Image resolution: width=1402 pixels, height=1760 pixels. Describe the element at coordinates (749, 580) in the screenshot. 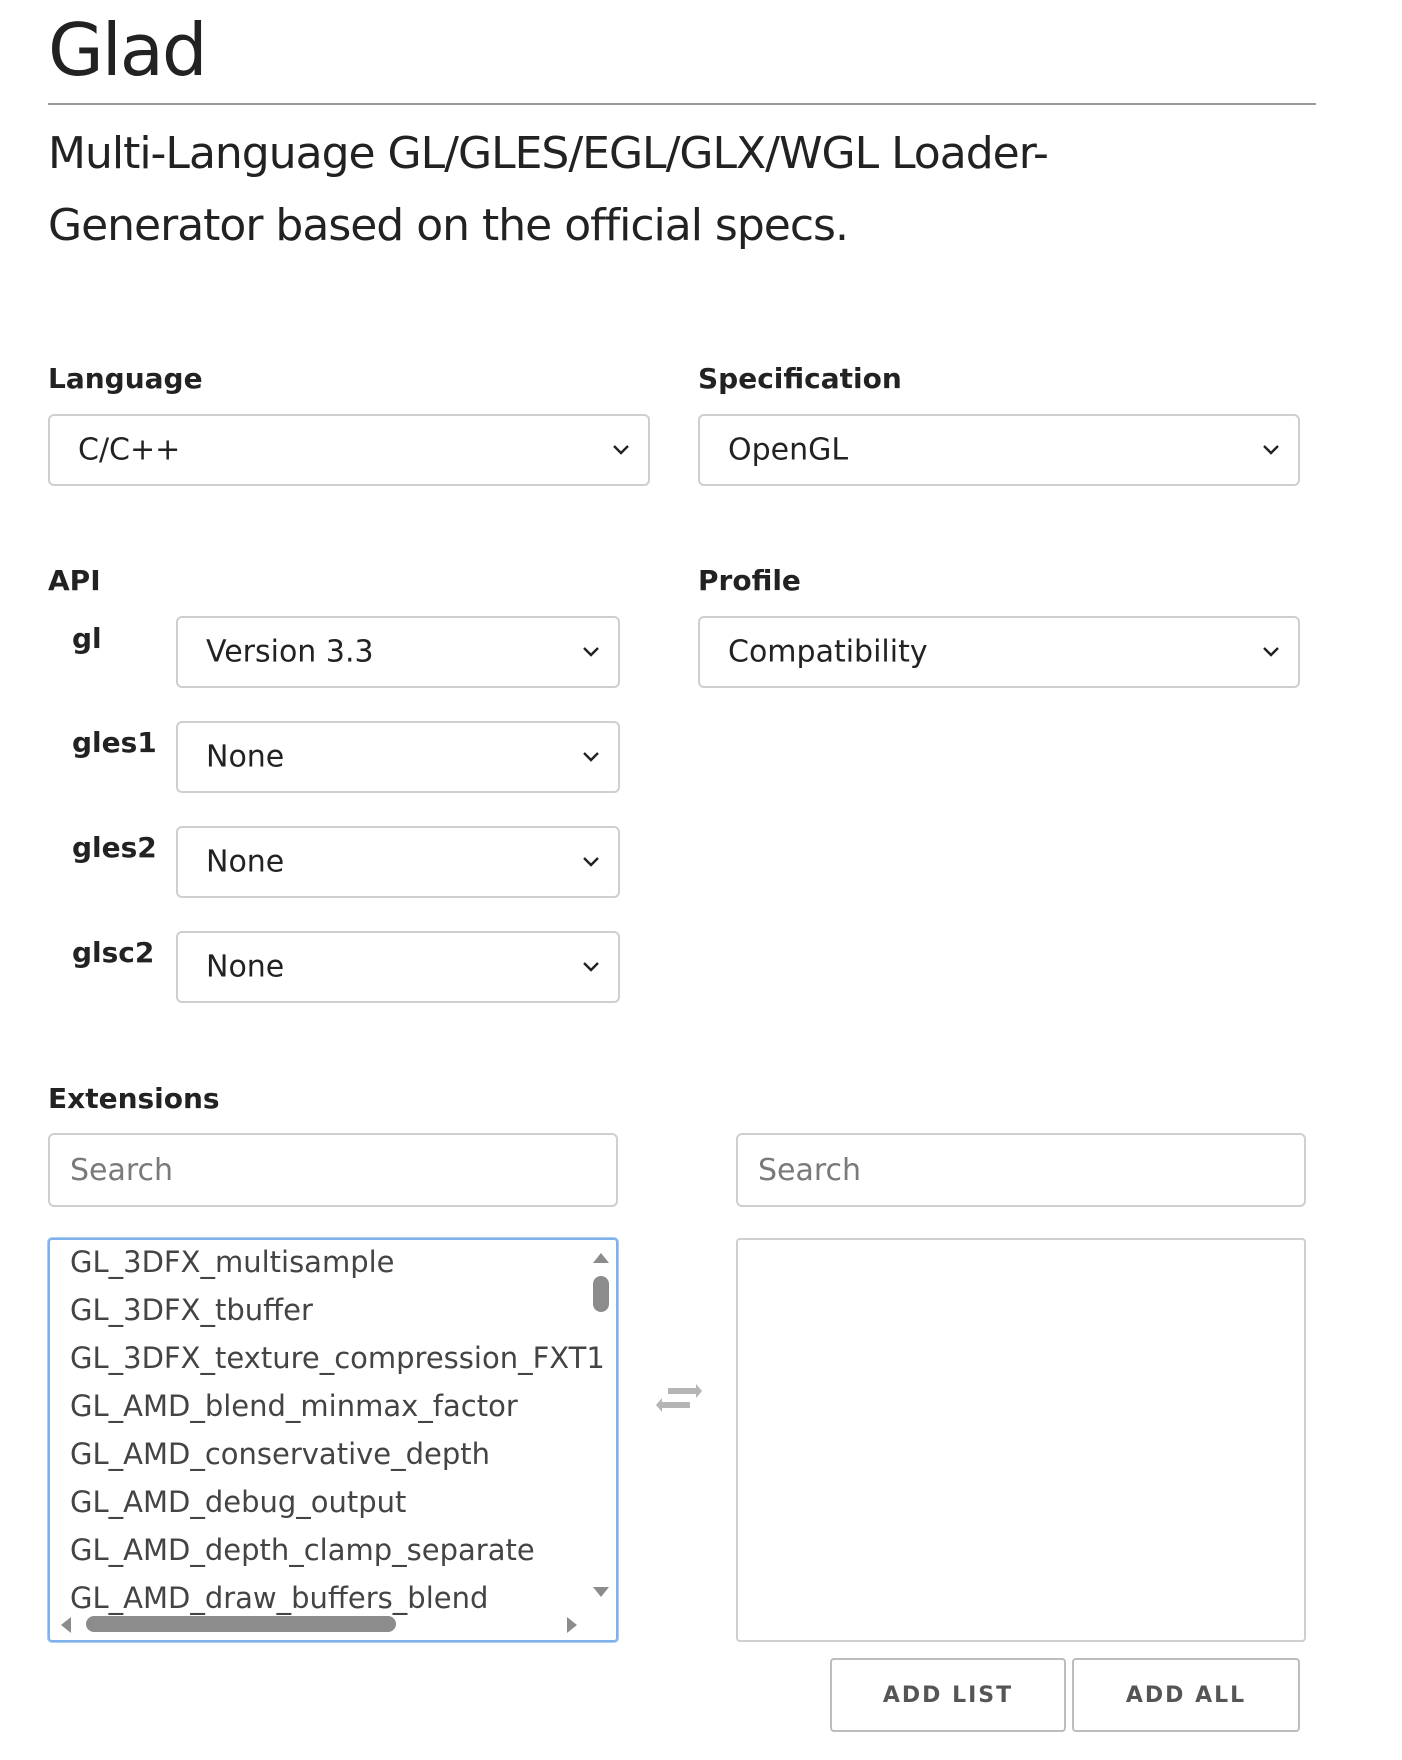

I see `profile-label: Profile` at that location.